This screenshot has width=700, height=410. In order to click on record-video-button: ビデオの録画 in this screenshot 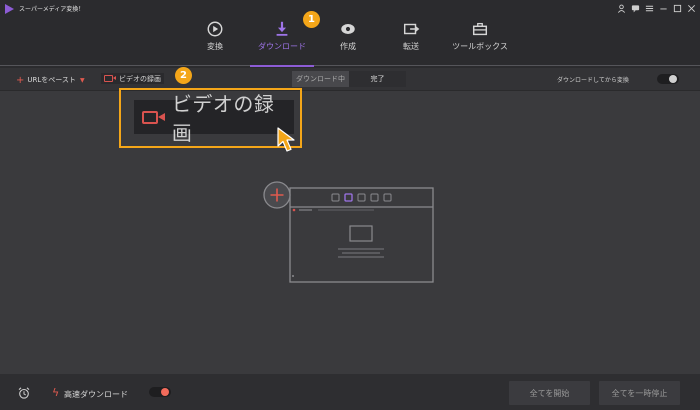, I will do `click(132, 78)`.